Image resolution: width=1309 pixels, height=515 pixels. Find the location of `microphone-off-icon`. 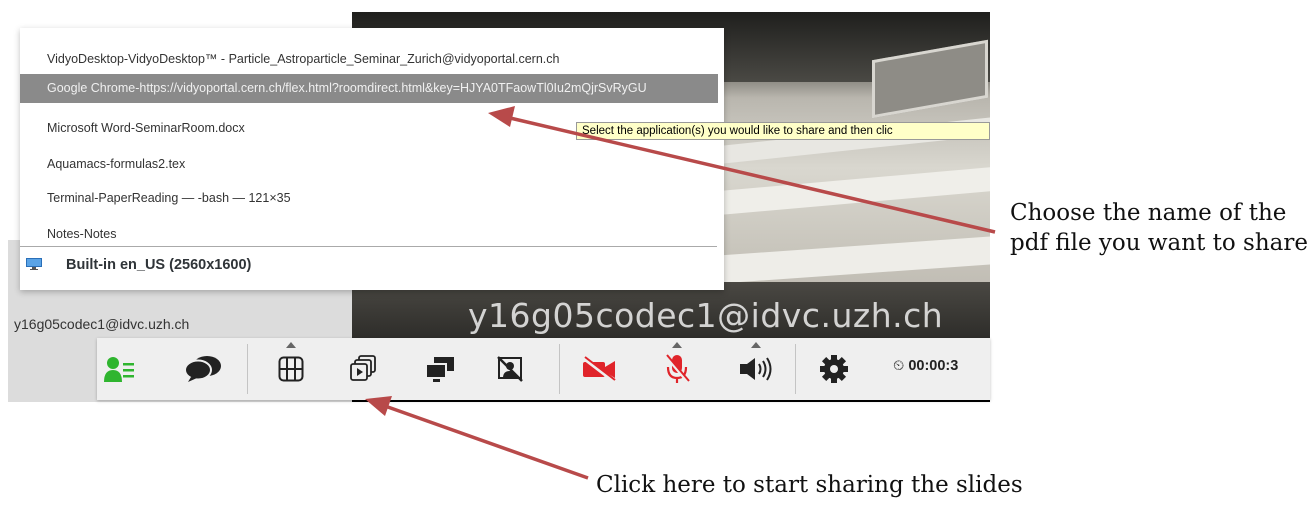

microphone-off-icon is located at coordinates (677, 369).